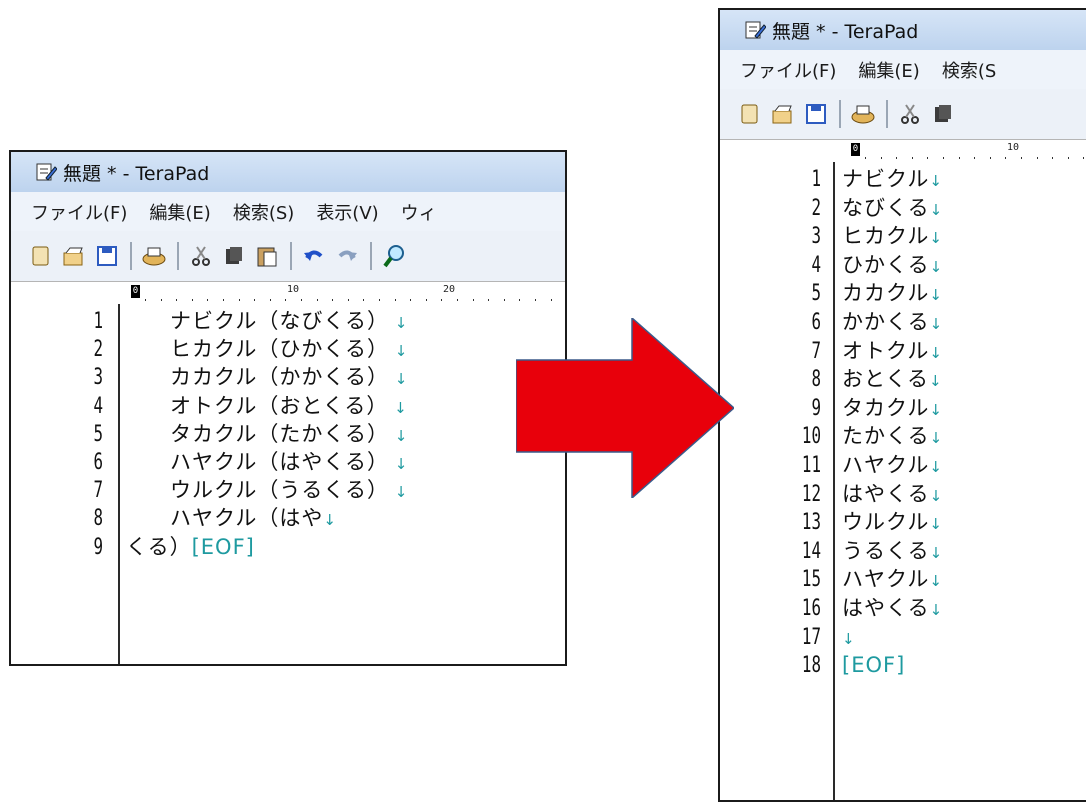 The width and height of the screenshot is (1086, 802). Describe the element at coordinates (314, 256) in the screenshot. I see `undo-icon` at that location.